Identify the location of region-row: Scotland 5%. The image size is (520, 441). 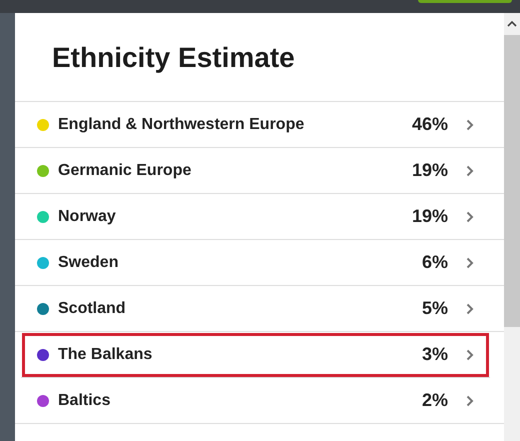
(259, 309).